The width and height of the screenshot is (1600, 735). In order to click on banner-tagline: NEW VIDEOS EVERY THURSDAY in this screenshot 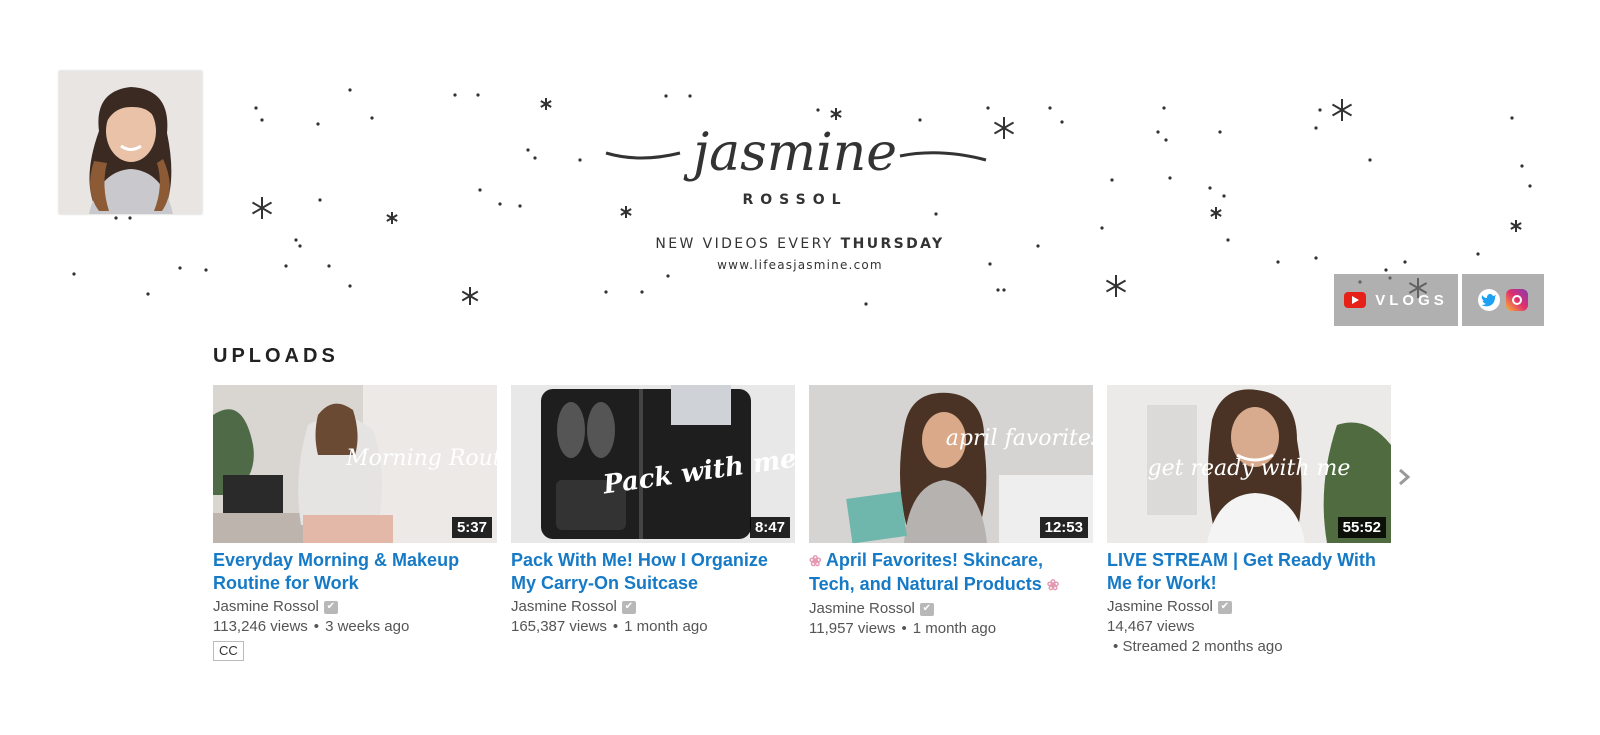, I will do `click(800, 244)`.